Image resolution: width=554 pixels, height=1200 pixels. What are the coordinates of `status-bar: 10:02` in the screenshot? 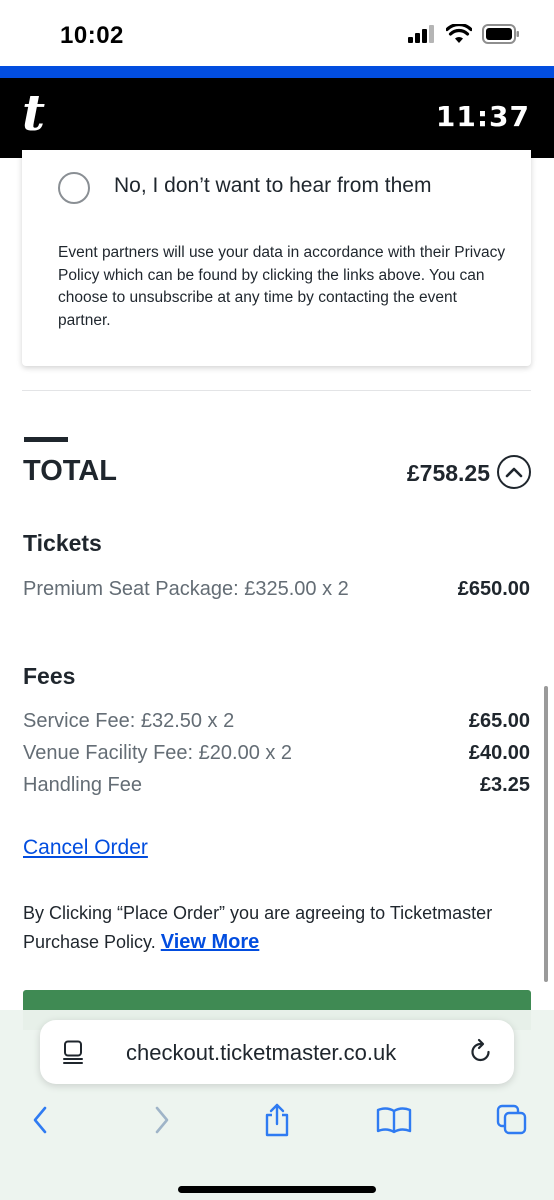 It's located at (277, 33).